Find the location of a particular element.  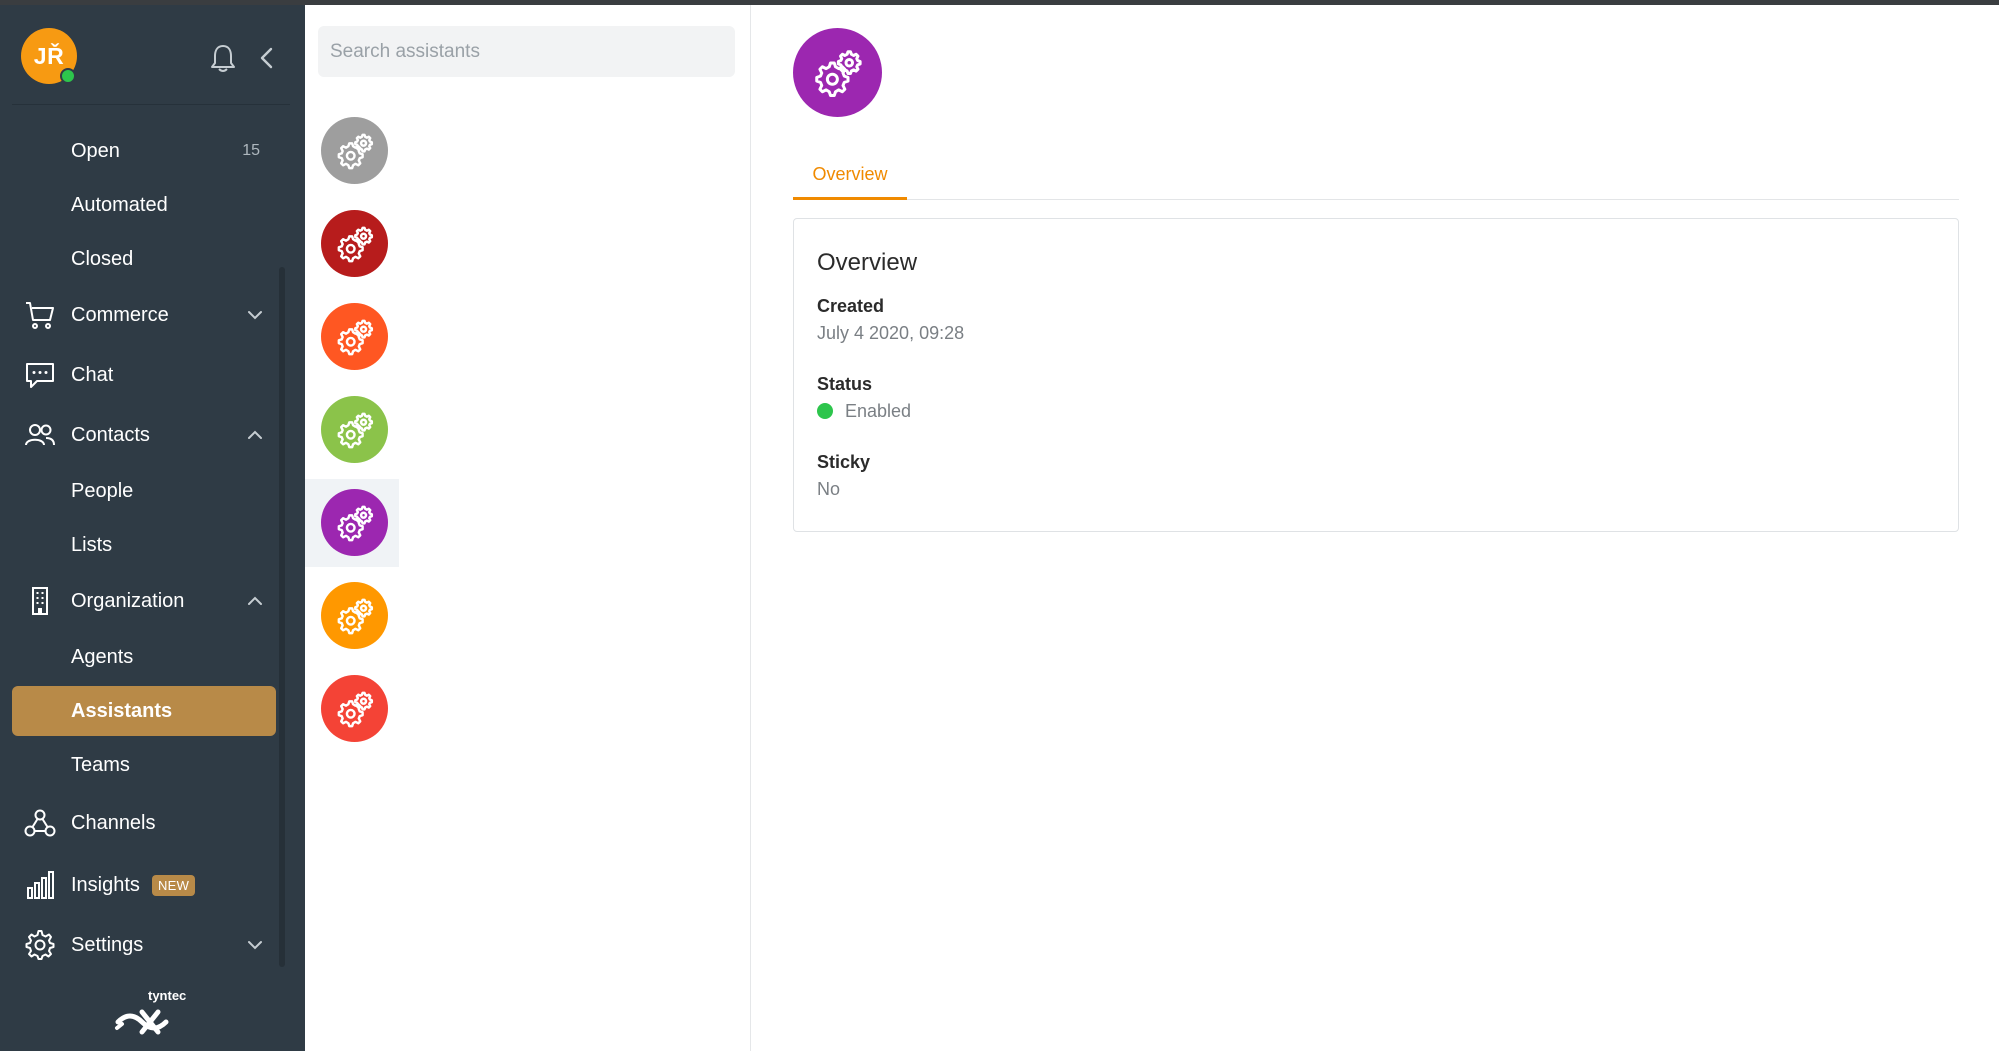

sidebar-item-label: Automated is located at coordinates (119, 204).